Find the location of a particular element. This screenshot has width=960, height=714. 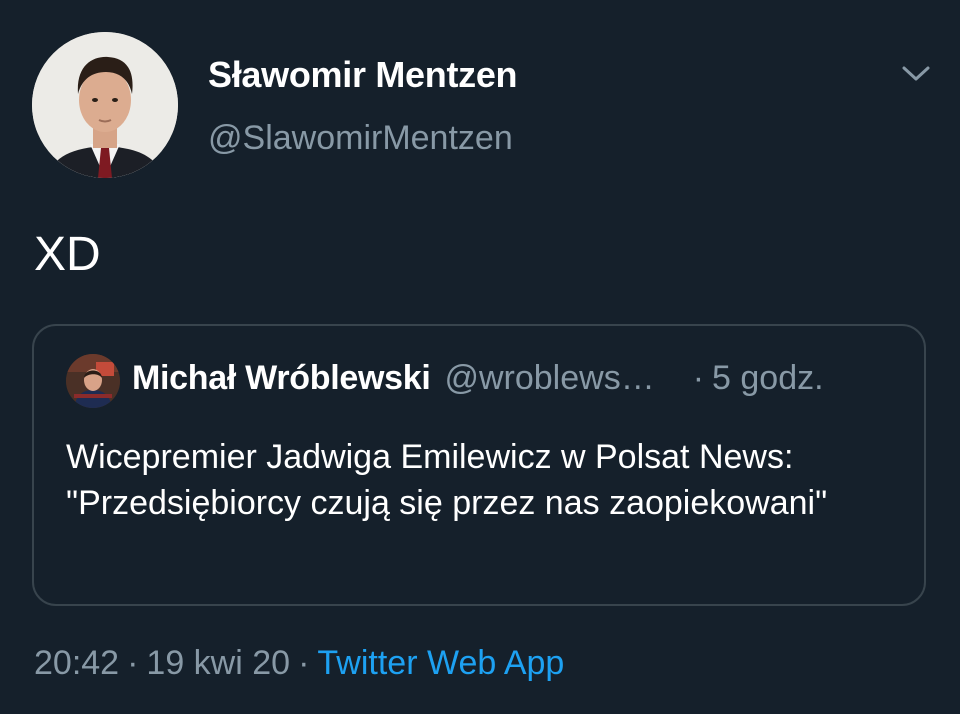

tweet-time: 20:42 is located at coordinates (76, 663).